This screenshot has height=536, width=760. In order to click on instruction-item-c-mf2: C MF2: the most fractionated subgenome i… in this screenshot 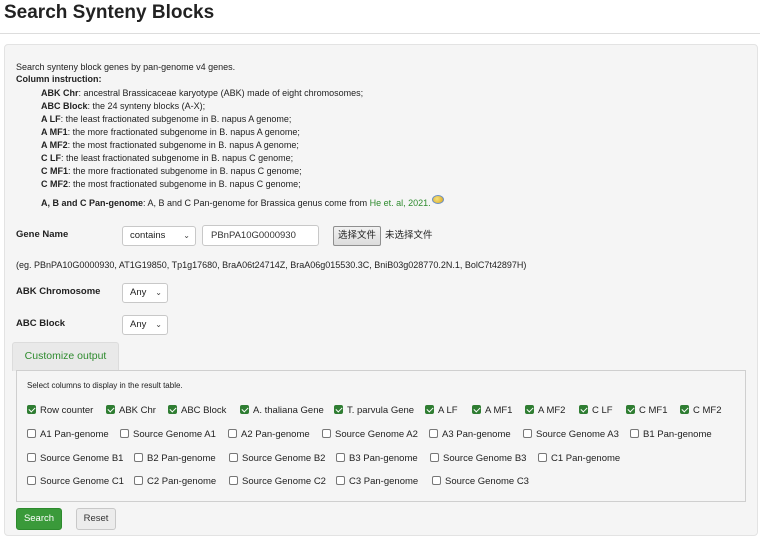, I will do `click(171, 184)`.